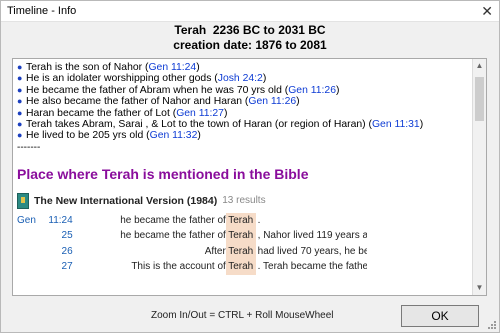 The width and height of the screenshot is (500, 333). What do you see at coordinates (242, 67) in the screenshot?
I see `fact-line: ● Terah is the son of Nahor (Gen 11:24)` at bounding box center [242, 67].